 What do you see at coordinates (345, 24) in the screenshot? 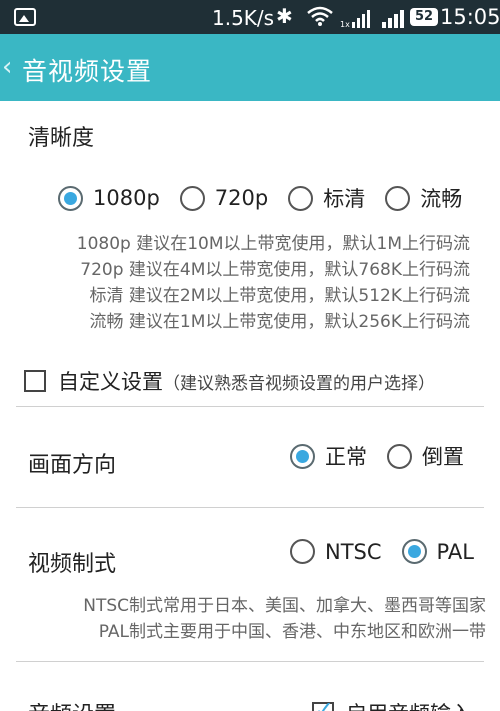
I see `svg-text: 1x` at bounding box center [345, 24].